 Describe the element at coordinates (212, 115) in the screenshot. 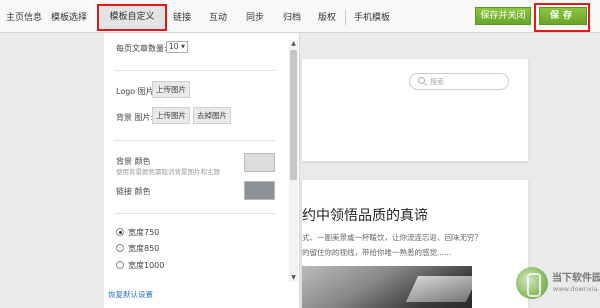

I see `bg-remove-button: 去掉图片` at that location.